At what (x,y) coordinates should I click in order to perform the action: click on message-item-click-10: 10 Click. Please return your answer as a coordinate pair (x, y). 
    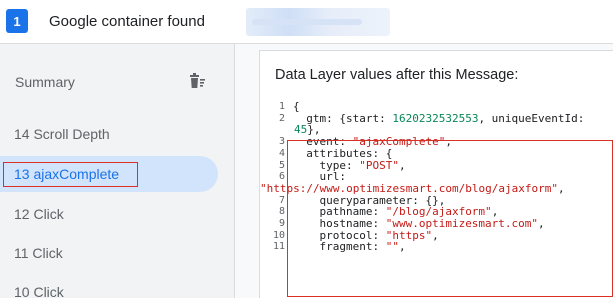
    Looking at the image, I should click on (109, 286).